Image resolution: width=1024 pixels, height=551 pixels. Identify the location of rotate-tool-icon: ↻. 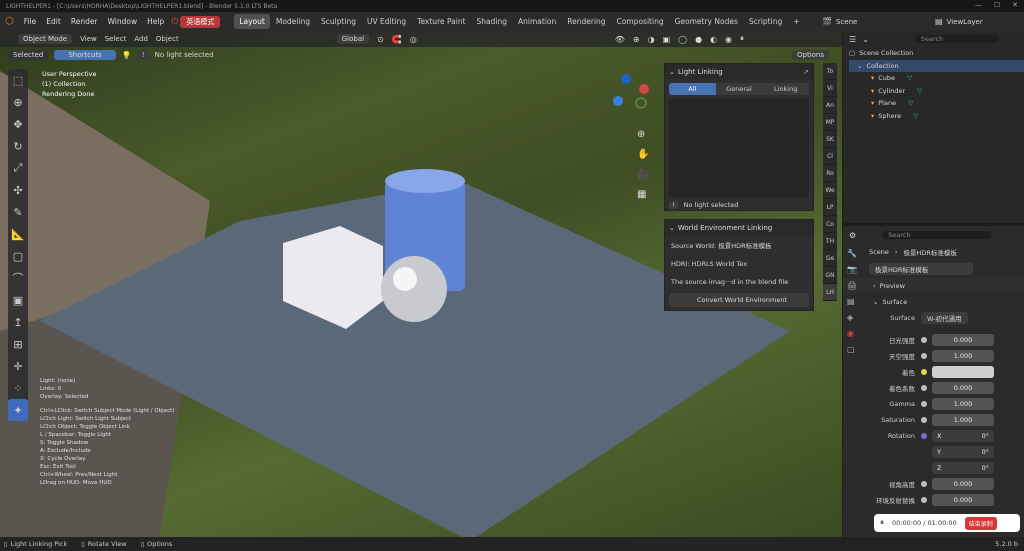
(18, 146).